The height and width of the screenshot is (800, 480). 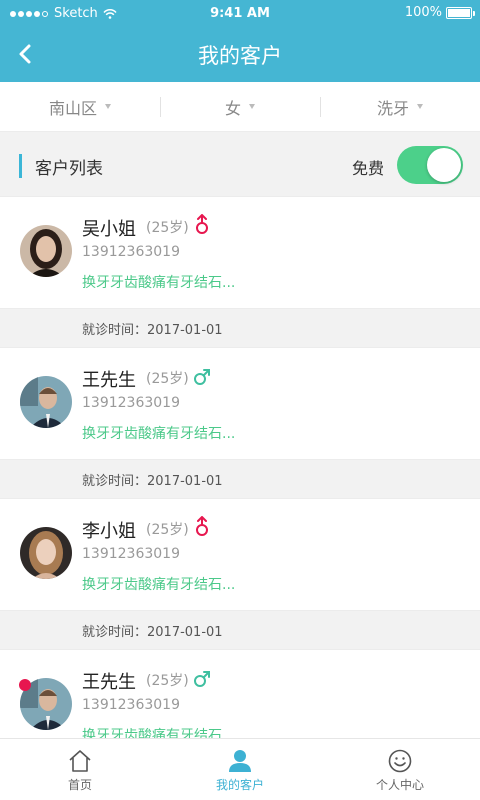 I want to click on filter-service: 洗牙, so click(x=400, y=106).